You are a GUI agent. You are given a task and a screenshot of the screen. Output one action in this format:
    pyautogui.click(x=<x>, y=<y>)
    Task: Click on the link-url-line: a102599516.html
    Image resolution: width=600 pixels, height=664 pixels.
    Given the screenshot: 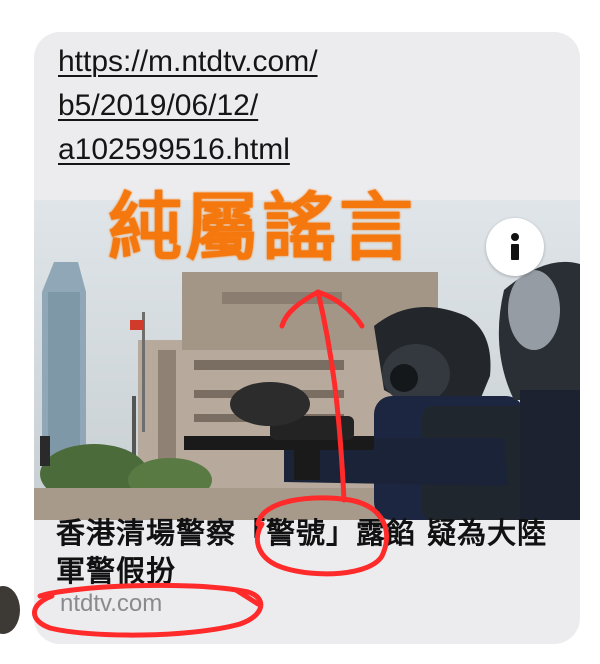 What is the action you would take?
    pyautogui.click(x=268, y=150)
    